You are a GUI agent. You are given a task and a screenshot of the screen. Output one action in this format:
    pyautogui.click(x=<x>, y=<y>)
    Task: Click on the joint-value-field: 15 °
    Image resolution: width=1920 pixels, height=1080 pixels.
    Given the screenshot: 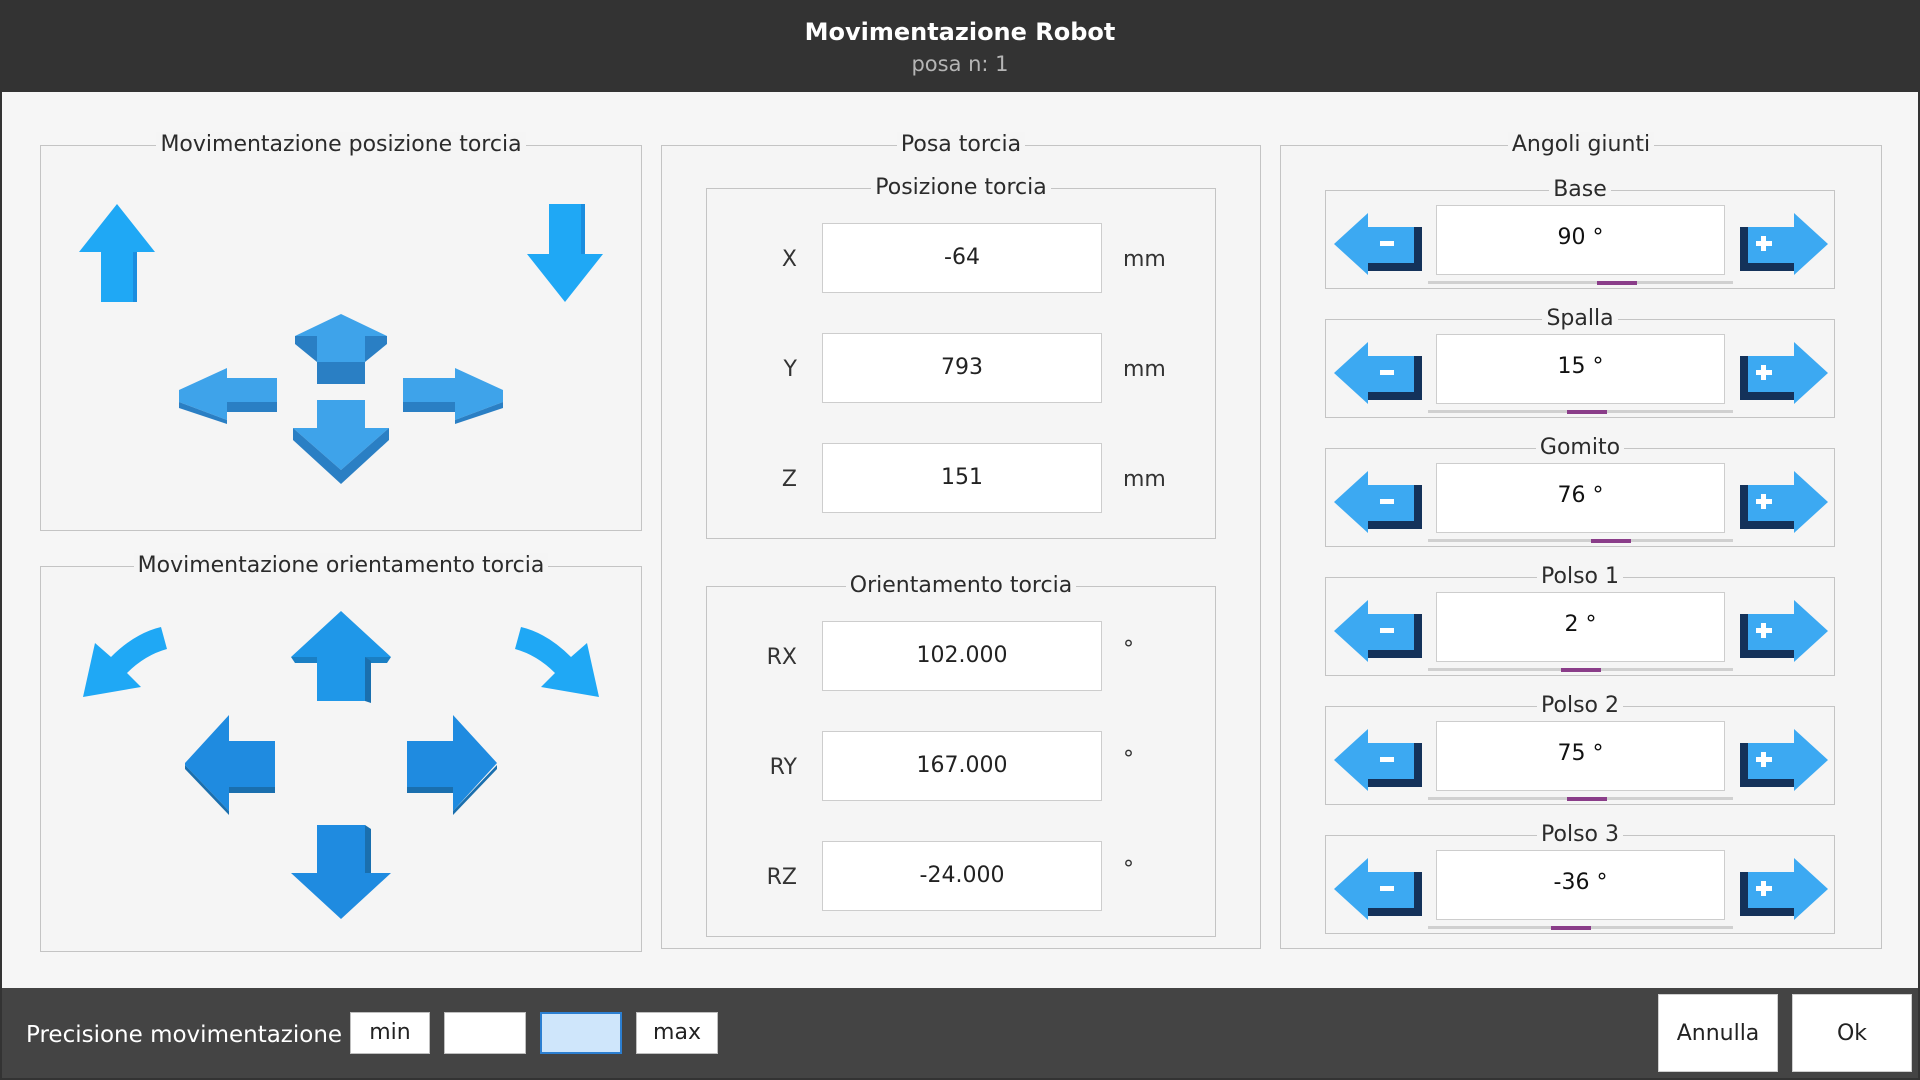 What is the action you would take?
    pyautogui.click(x=1580, y=369)
    